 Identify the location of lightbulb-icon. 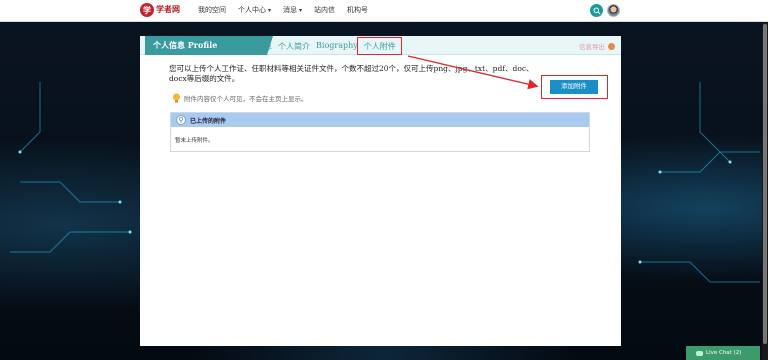
(176, 98).